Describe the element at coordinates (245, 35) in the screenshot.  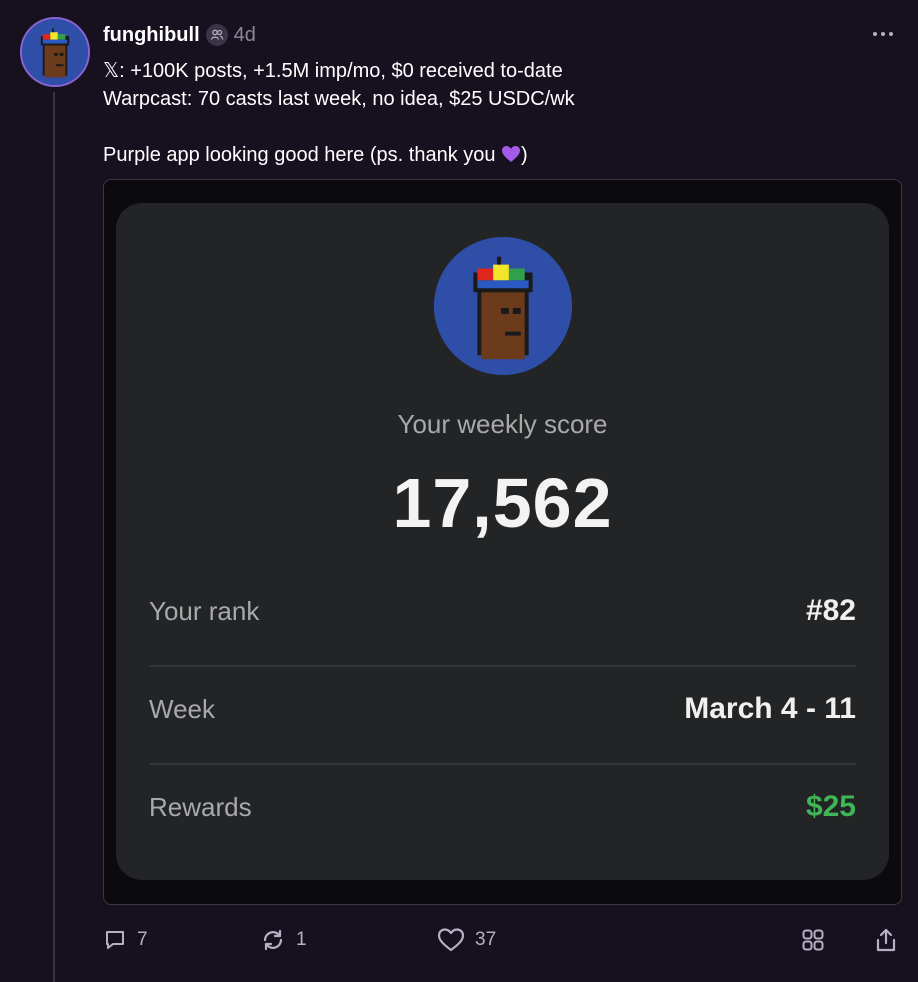
I see `post-timestamp: 4d` at that location.